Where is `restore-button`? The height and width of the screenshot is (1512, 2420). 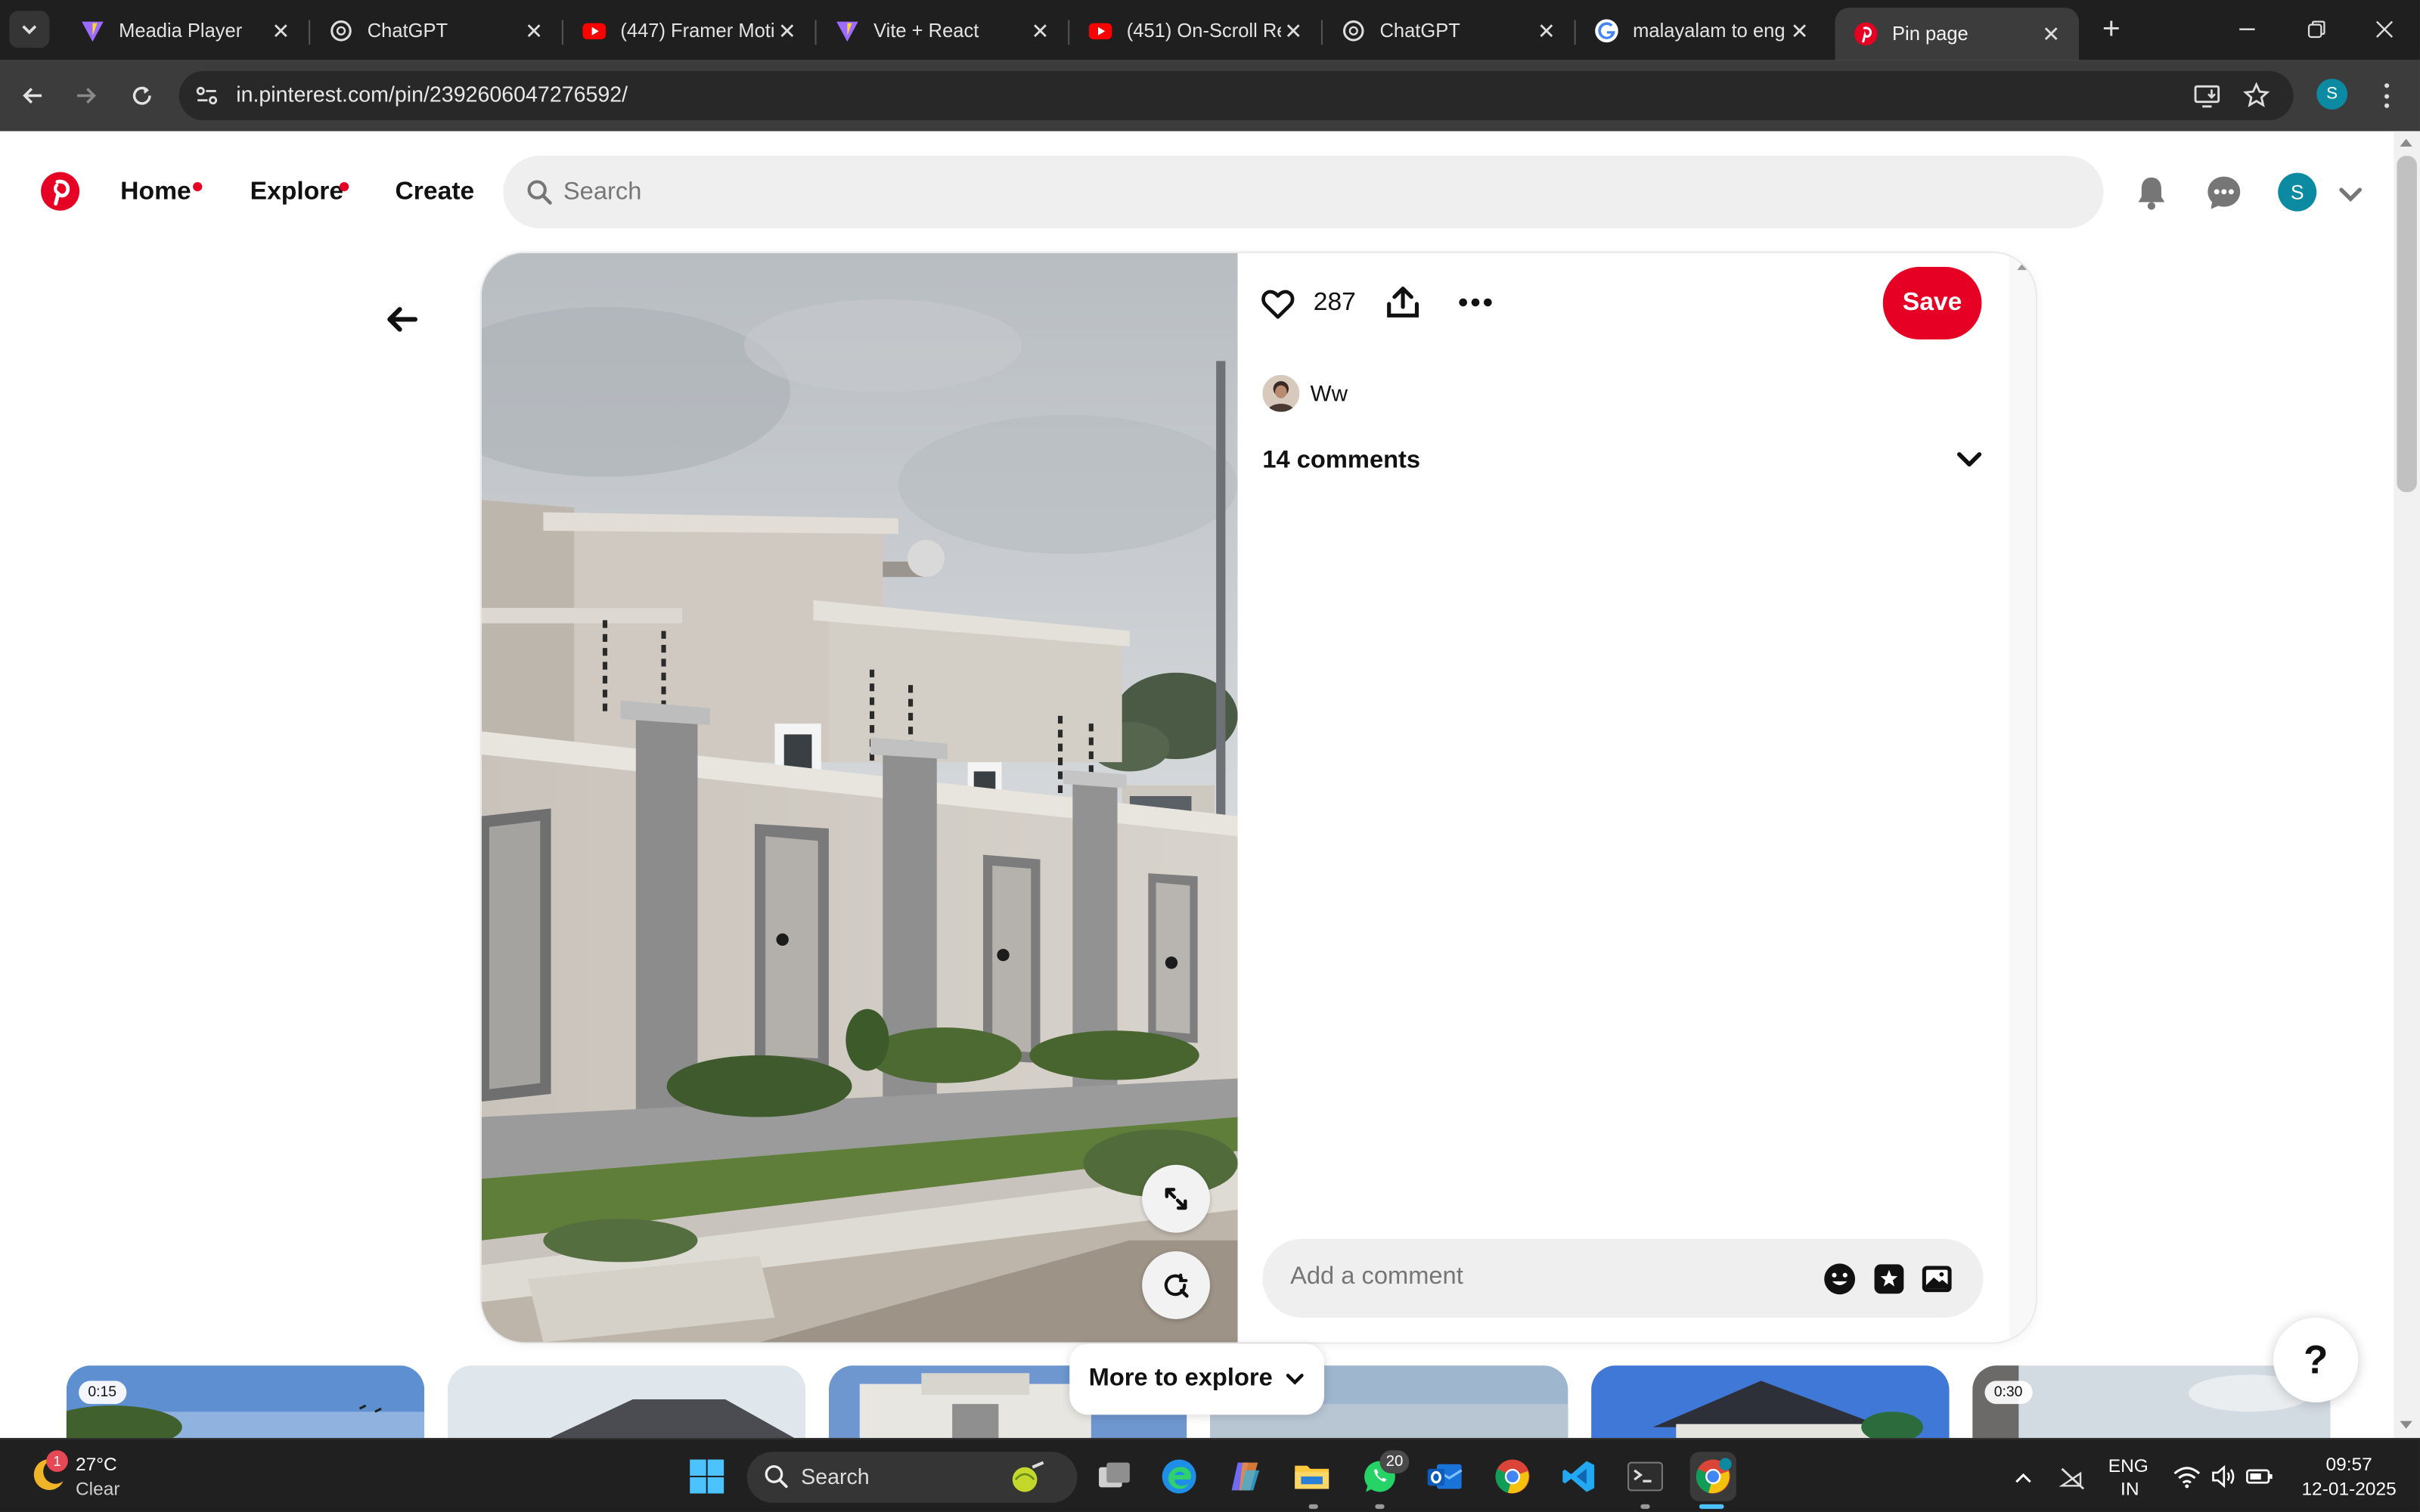 restore-button is located at coordinates (2317, 29).